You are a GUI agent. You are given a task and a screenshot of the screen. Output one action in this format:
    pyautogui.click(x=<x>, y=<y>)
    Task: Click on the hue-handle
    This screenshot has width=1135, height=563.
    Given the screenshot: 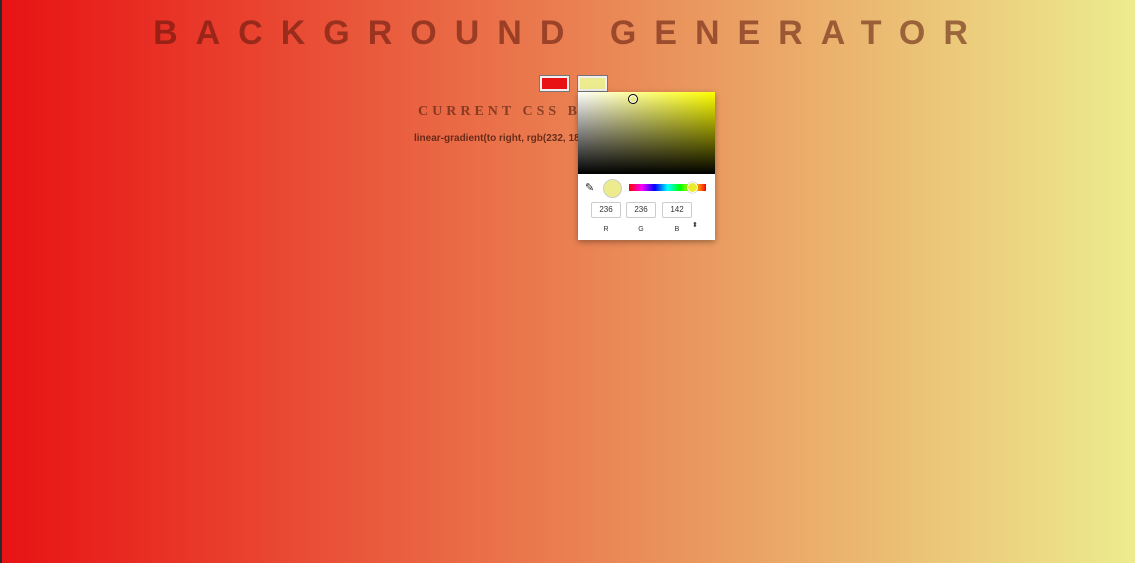 What is the action you would take?
    pyautogui.click(x=692, y=187)
    